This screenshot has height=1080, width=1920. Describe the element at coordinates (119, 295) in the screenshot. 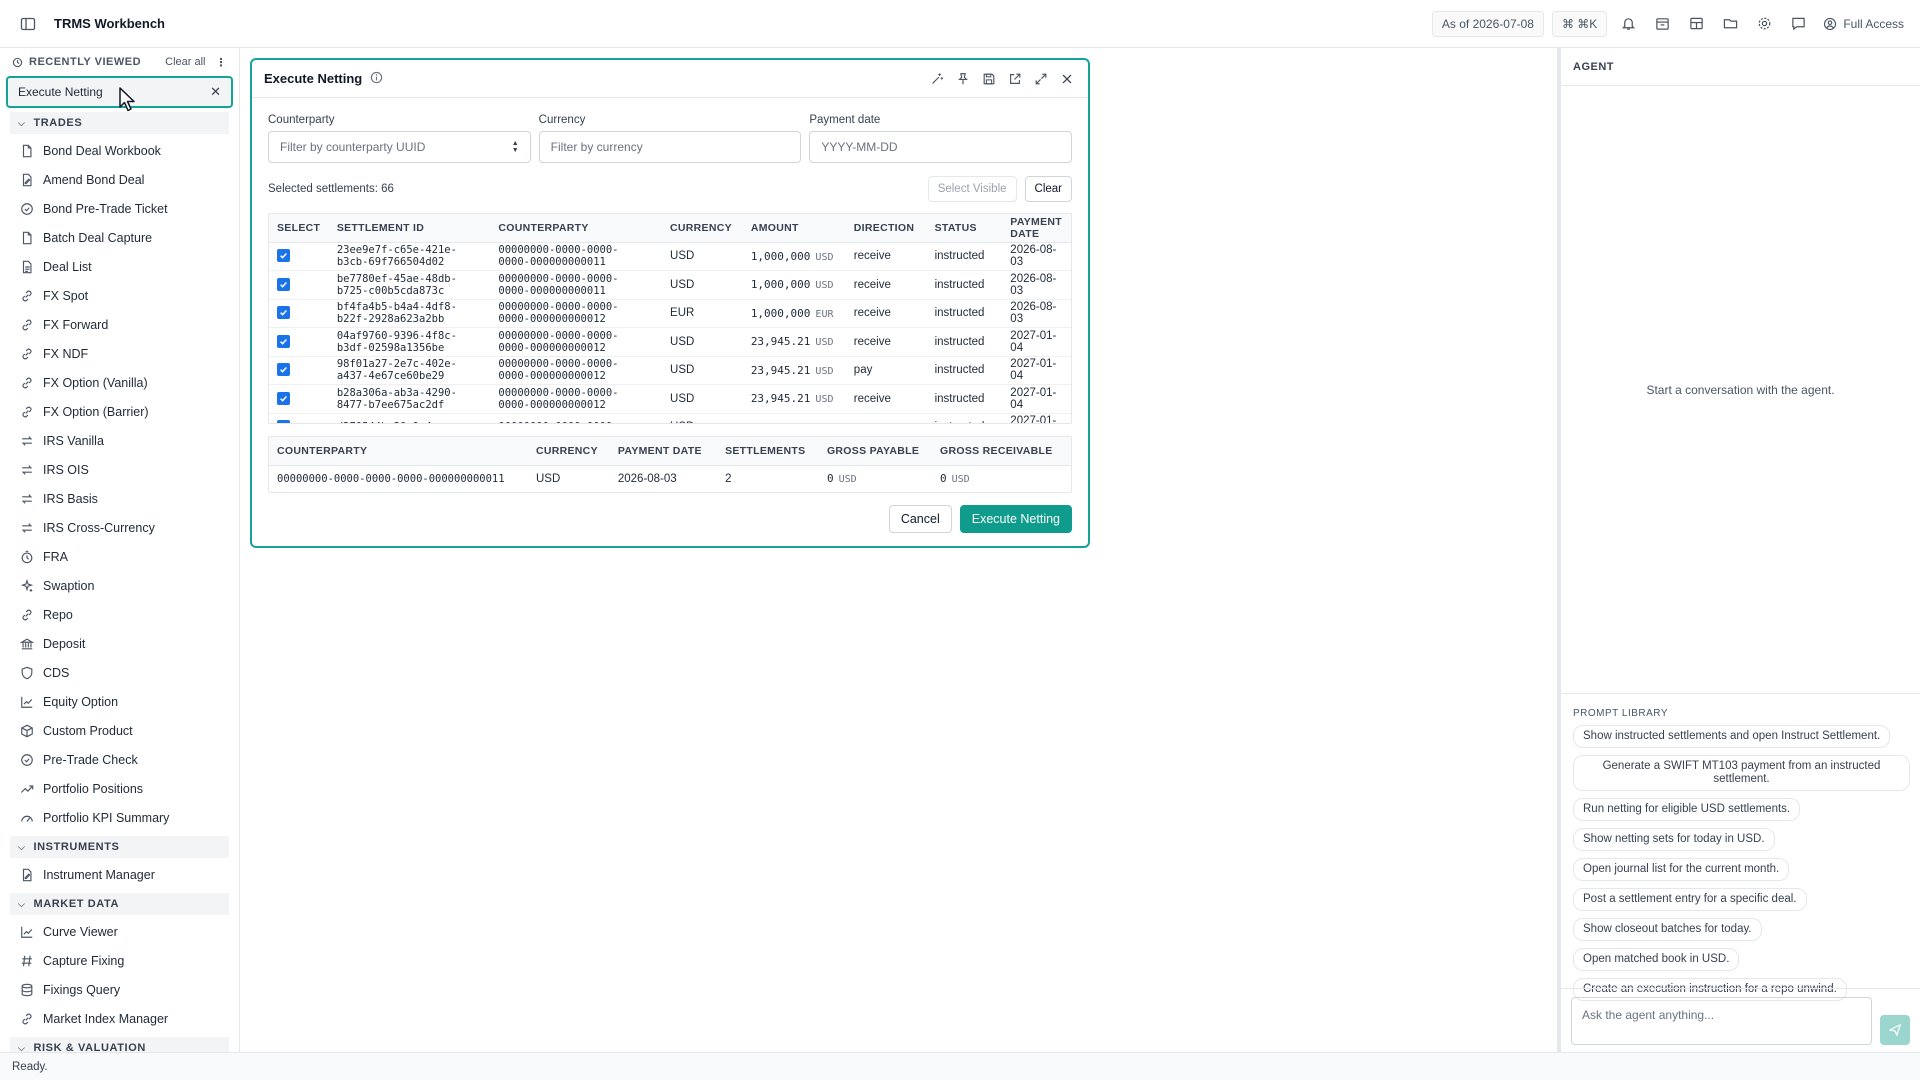

I see `sidebar-item-fx-spot: FX Spot` at that location.